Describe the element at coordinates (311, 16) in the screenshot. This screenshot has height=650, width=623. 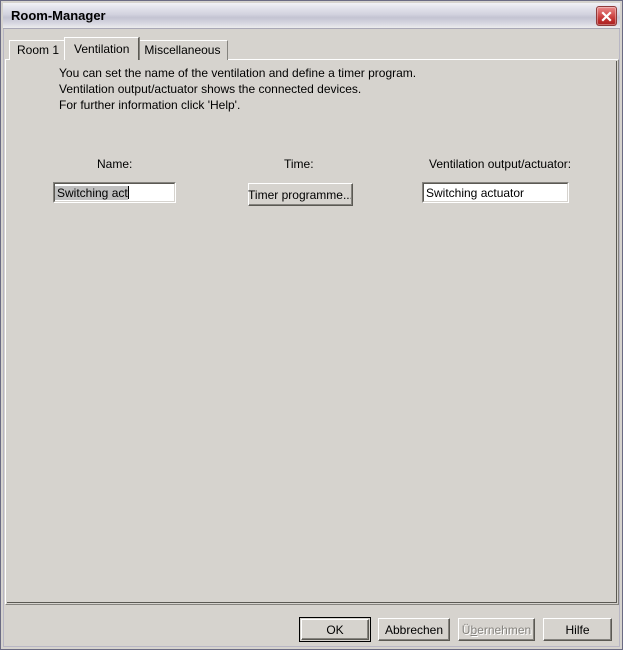
I see `title-bar: Room-Manager` at that location.